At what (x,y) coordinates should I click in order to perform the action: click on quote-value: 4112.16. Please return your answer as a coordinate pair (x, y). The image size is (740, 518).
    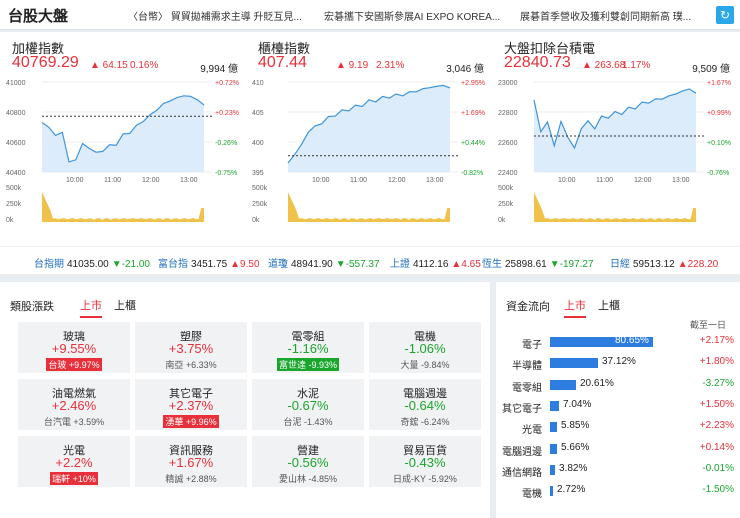
    Looking at the image, I should click on (431, 264).